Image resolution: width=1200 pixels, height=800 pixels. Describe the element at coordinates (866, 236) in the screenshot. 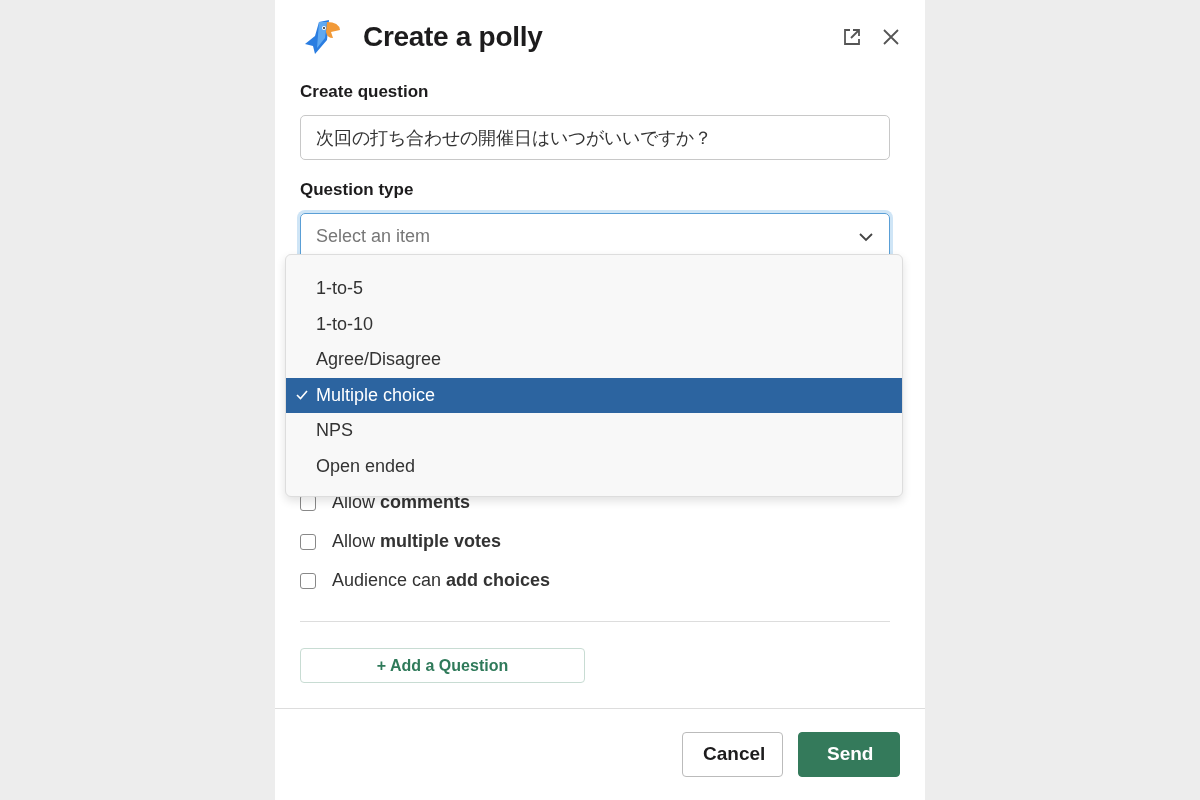

I see `chevron-down-icon` at that location.